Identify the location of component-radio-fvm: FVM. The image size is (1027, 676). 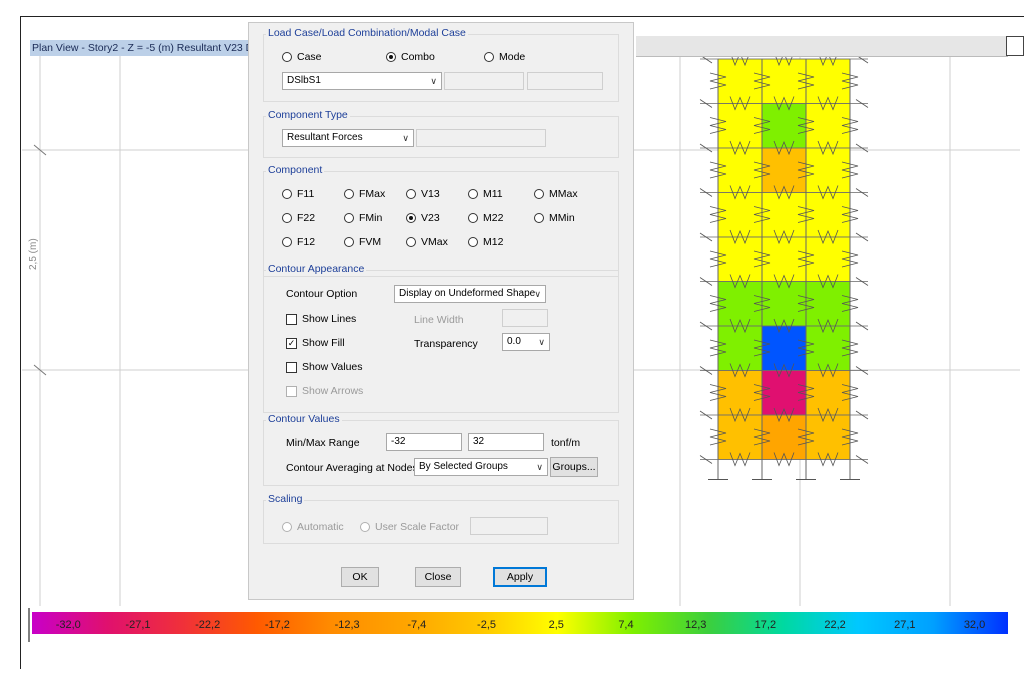
(362, 242).